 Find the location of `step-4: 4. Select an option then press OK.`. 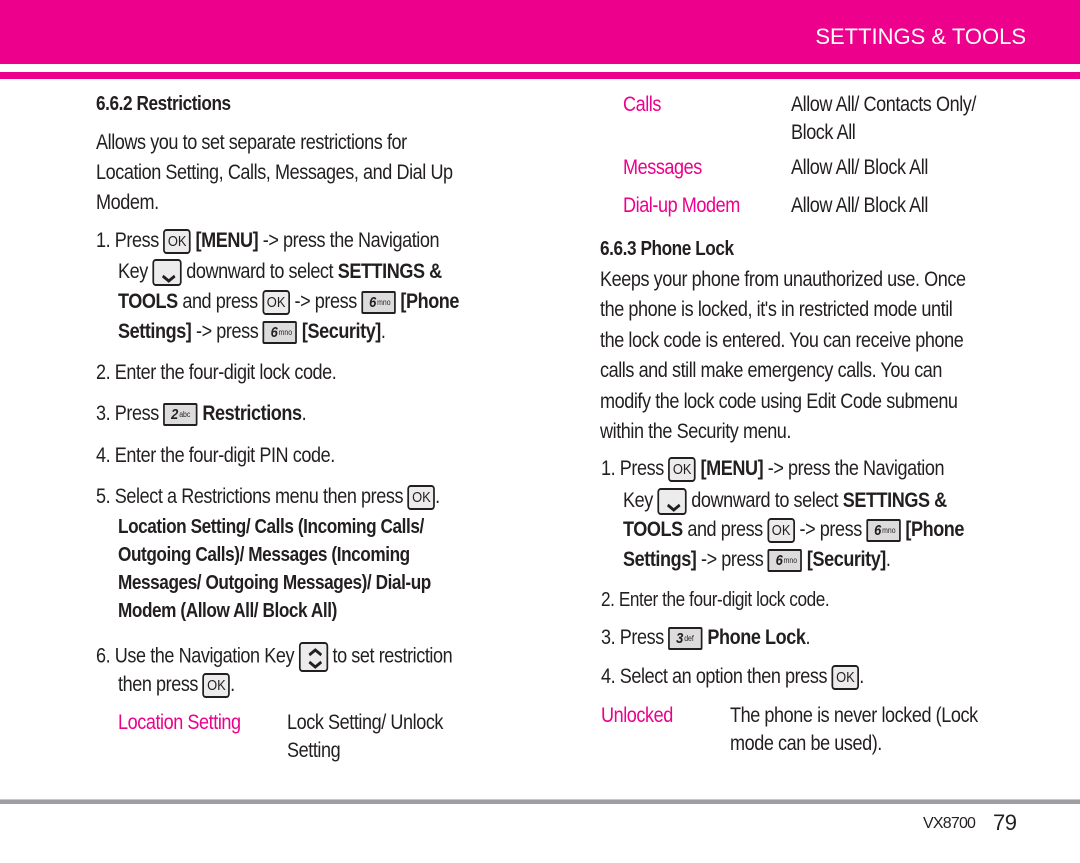

step-4: 4. Select an option then press OK. is located at coordinates (732, 677).